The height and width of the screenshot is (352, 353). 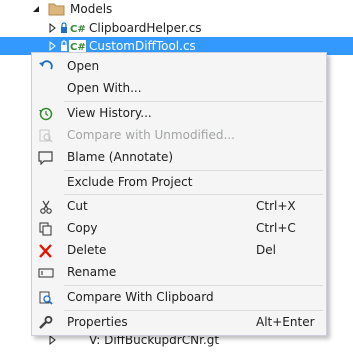 I want to click on rename-icon, so click(x=46, y=272).